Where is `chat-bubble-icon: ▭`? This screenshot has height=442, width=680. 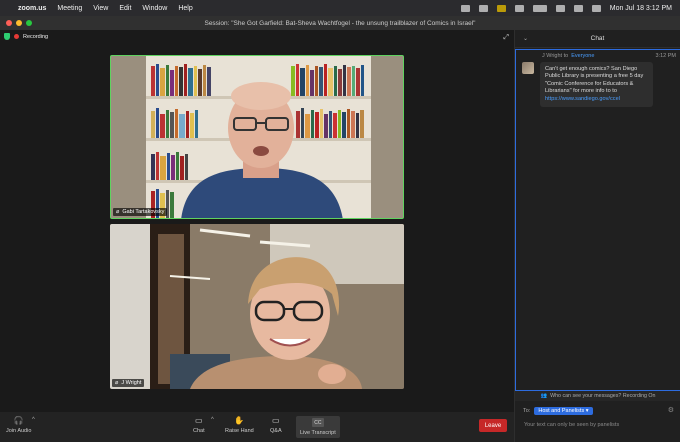 chat-bubble-icon: ▭ is located at coordinates (199, 420).